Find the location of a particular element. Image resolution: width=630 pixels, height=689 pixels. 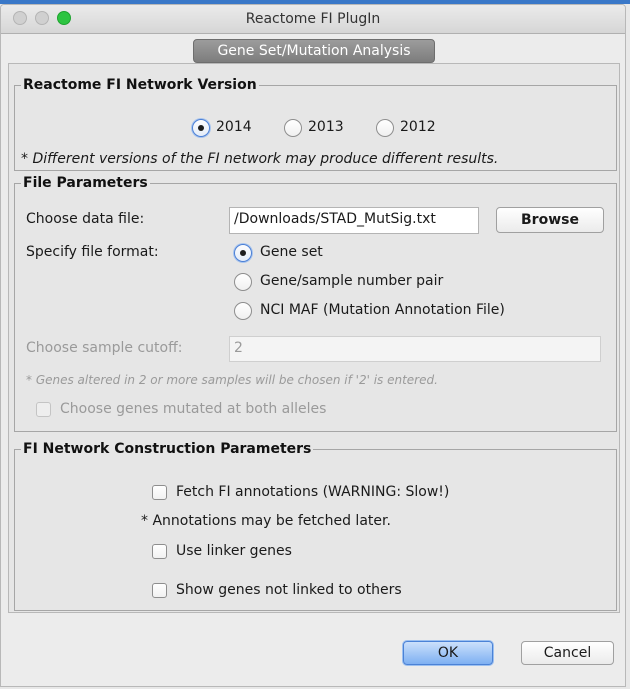

window-title: Reactome FI PlugIn is located at coordinates (313, 19).